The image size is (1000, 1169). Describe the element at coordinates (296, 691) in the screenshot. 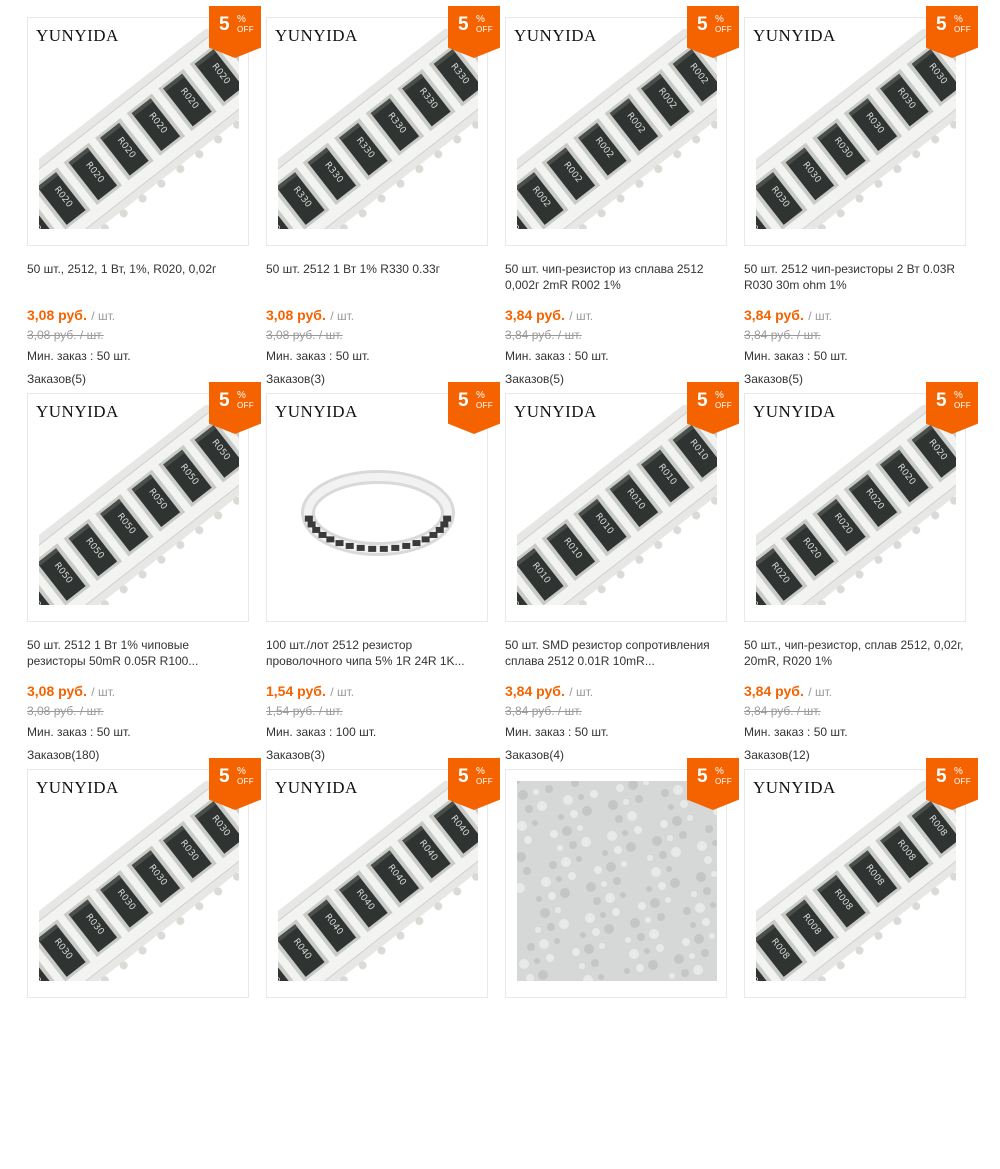

I see `price-value: 1,54 руб.` at that location.